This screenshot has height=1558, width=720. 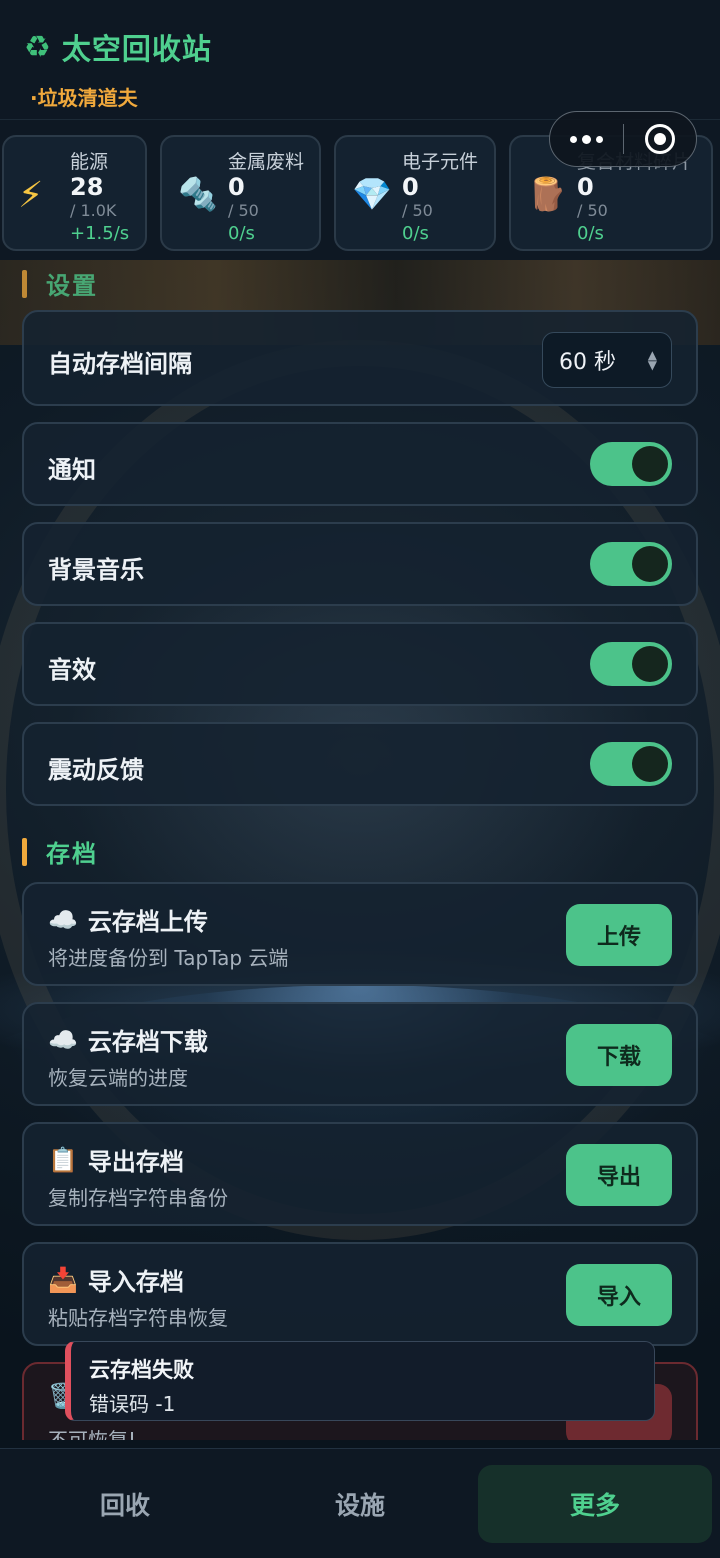 What do you see at coordinates (100, 233) in the screenshot?
I see `resource-rate: +1.5/s` at bounding box center [100, 233].